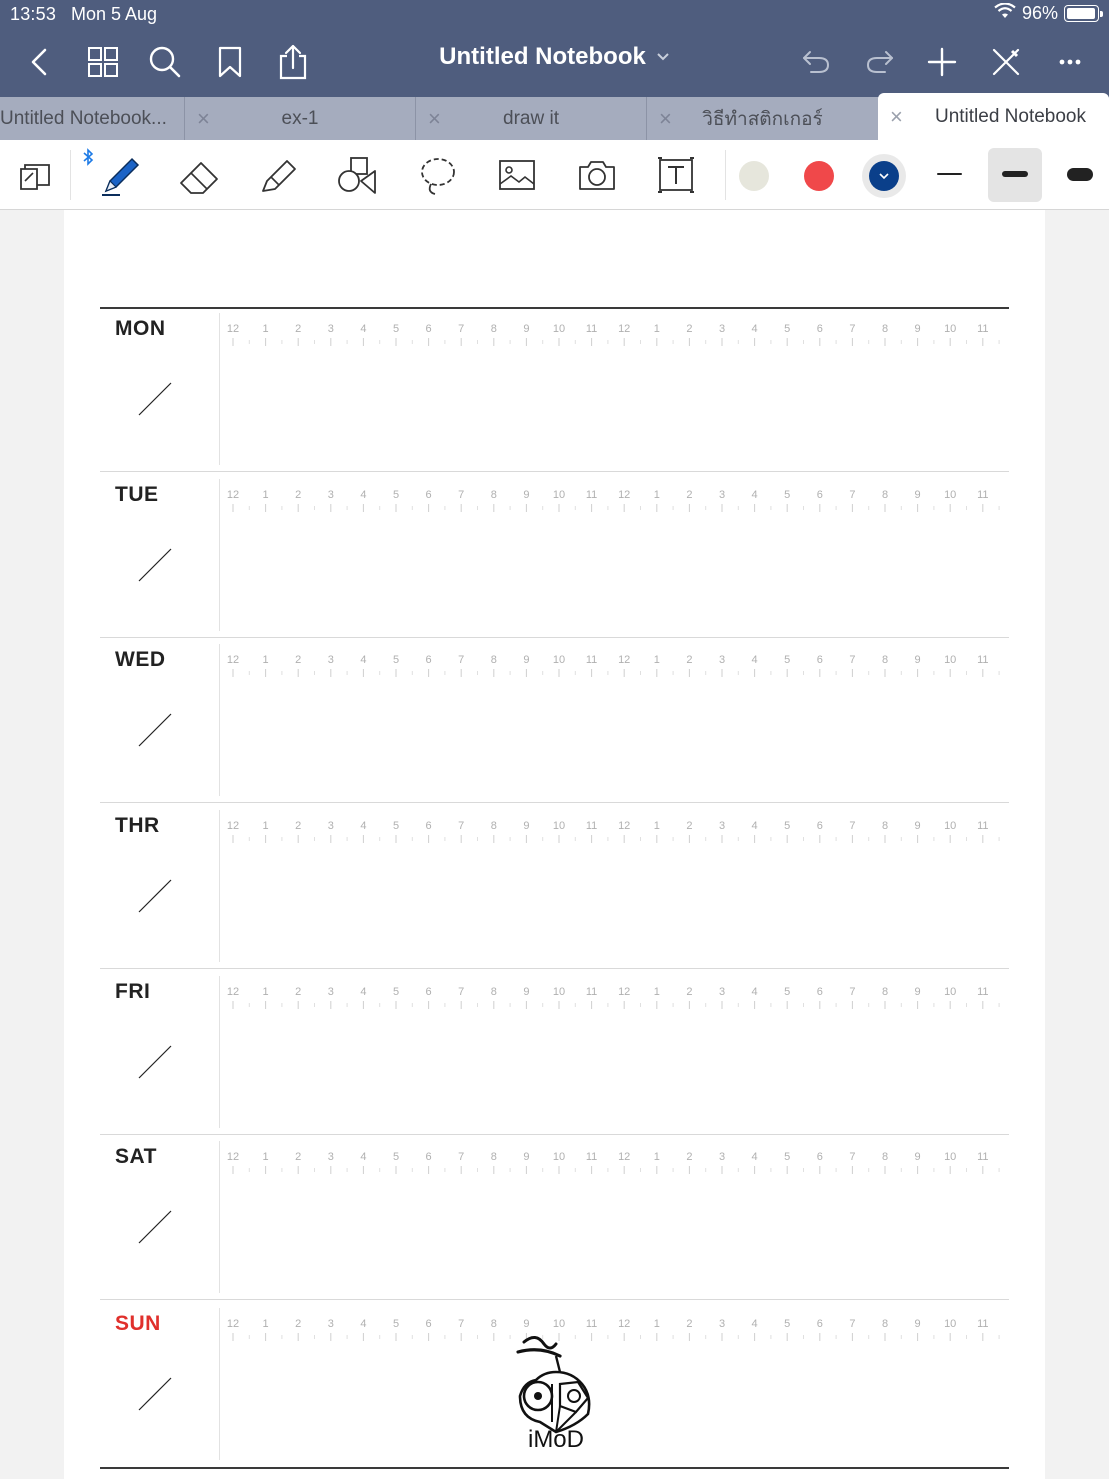 Image resolution: width=1109 pixels, height=1479 pixels. What do you see at coordinates (1070, 62) in the screenshot?
I see `more-button` at bounding box center [1070, 62].